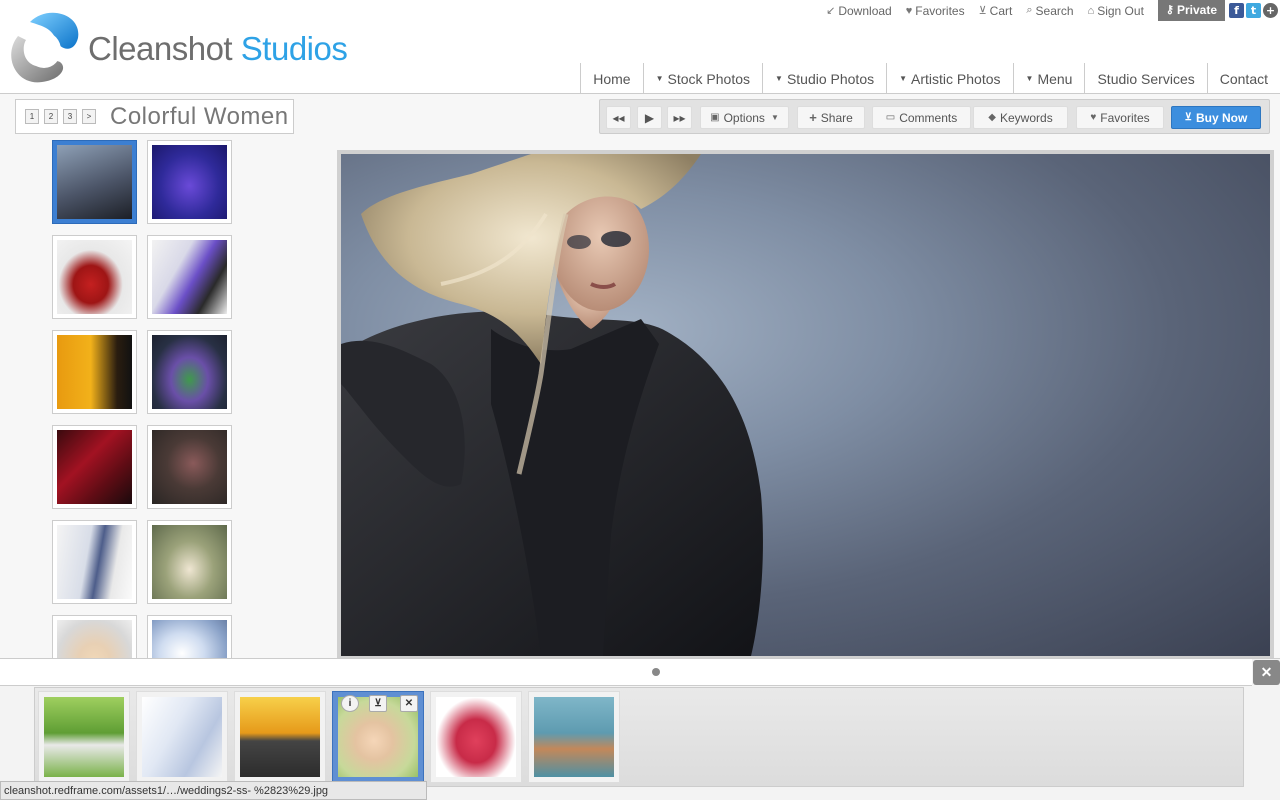  I want to click on nav-menu: ▼ Menu, so click(1048, 78).